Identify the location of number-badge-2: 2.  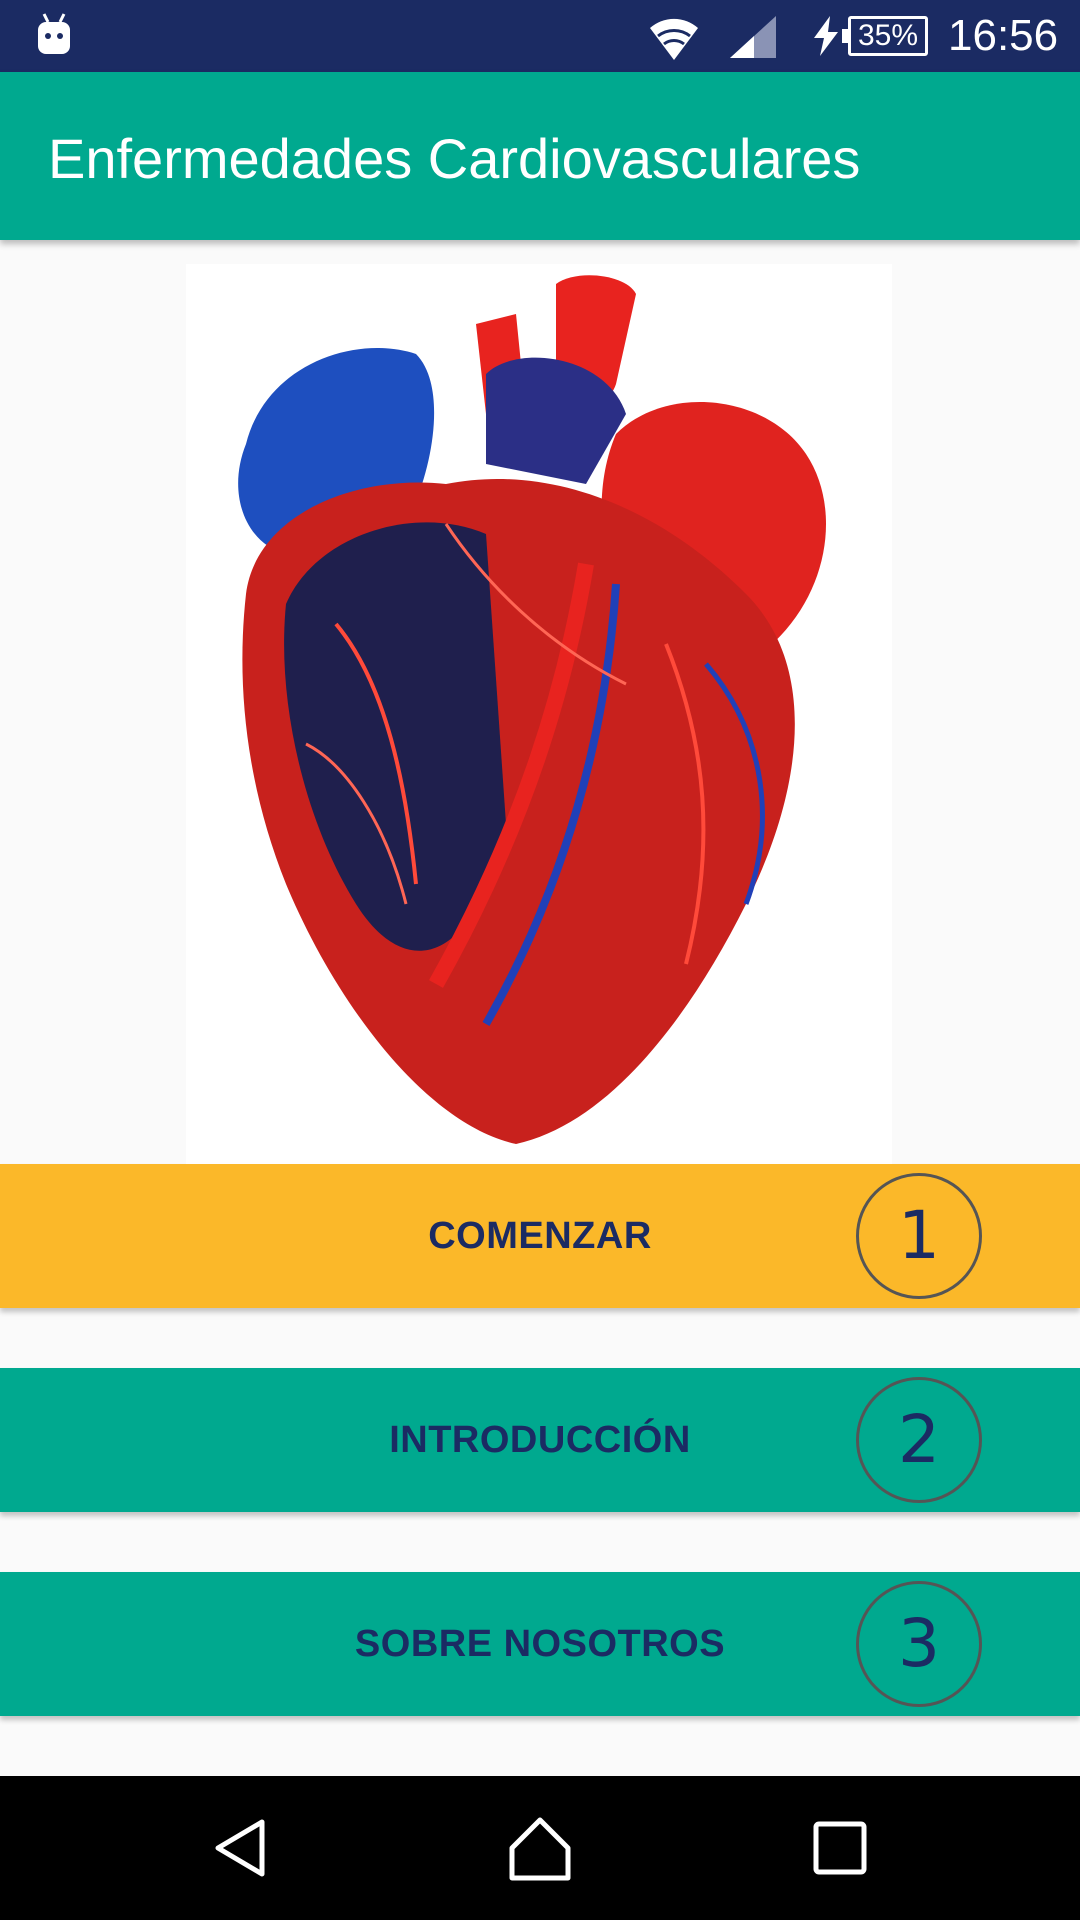
(919, 1440).